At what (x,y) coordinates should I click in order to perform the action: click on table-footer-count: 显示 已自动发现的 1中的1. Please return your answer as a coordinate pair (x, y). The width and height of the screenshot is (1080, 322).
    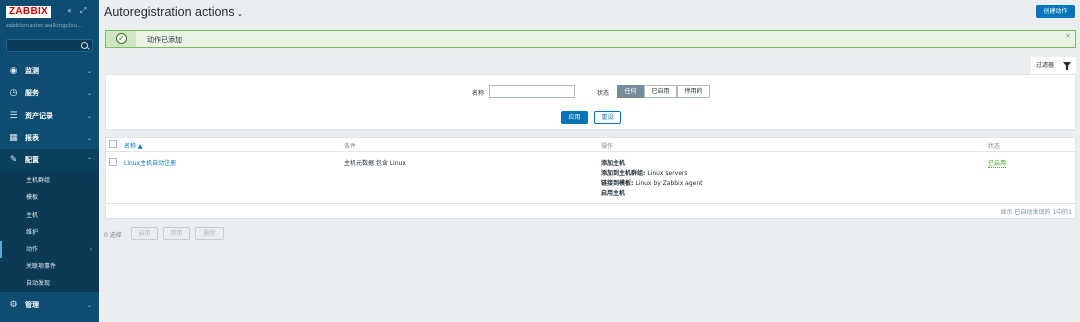
    Looking at the image, I should click on (1036, 212).